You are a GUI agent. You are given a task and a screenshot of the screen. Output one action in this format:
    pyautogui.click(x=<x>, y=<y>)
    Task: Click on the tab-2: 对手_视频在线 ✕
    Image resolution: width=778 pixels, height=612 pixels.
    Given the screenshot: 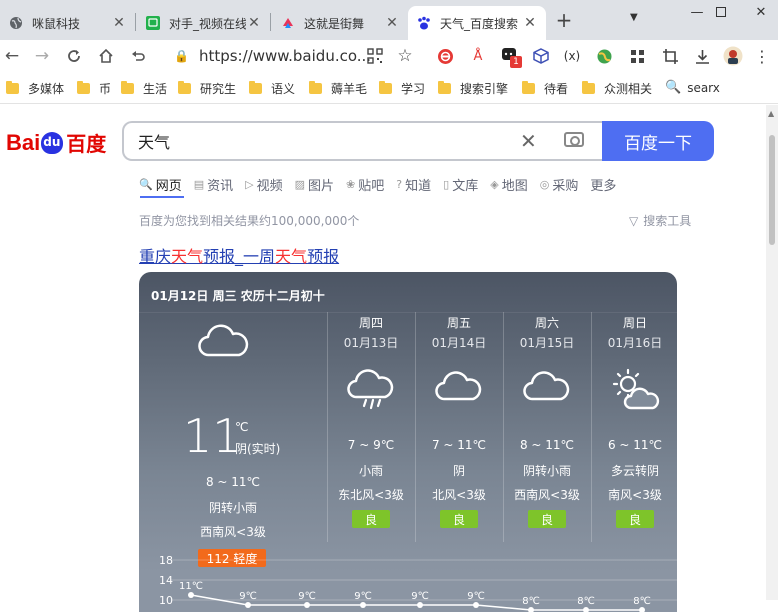 What is the action you would take?
    pyautogui.click(x=203, y=23)
    